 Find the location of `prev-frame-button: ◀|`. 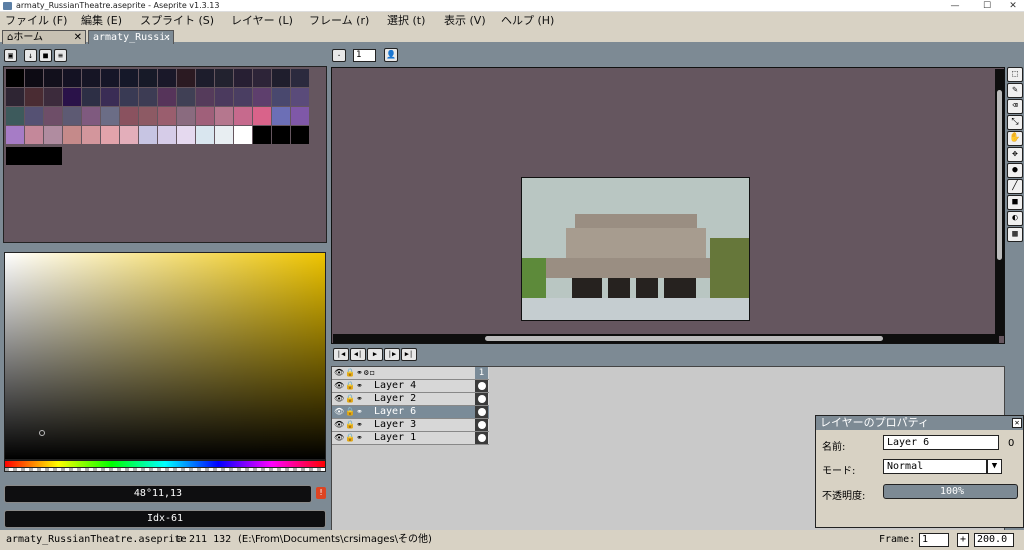

prev-frame-button: ◀| is located at coordinates (358, 354).